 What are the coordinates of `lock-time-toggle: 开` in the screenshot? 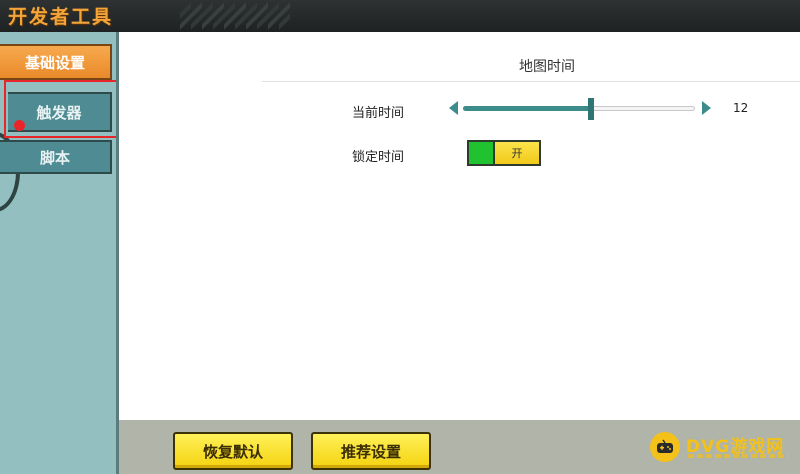 It's located at (504, 153).